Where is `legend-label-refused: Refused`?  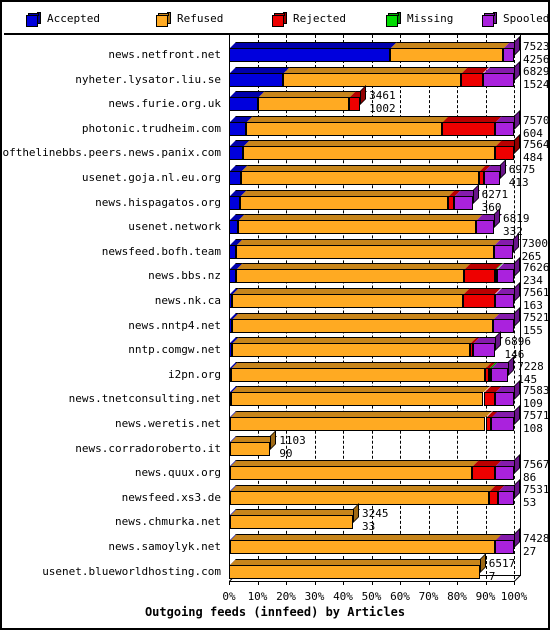 legend-label-refused: Refused is located at coordinates (200, 18).